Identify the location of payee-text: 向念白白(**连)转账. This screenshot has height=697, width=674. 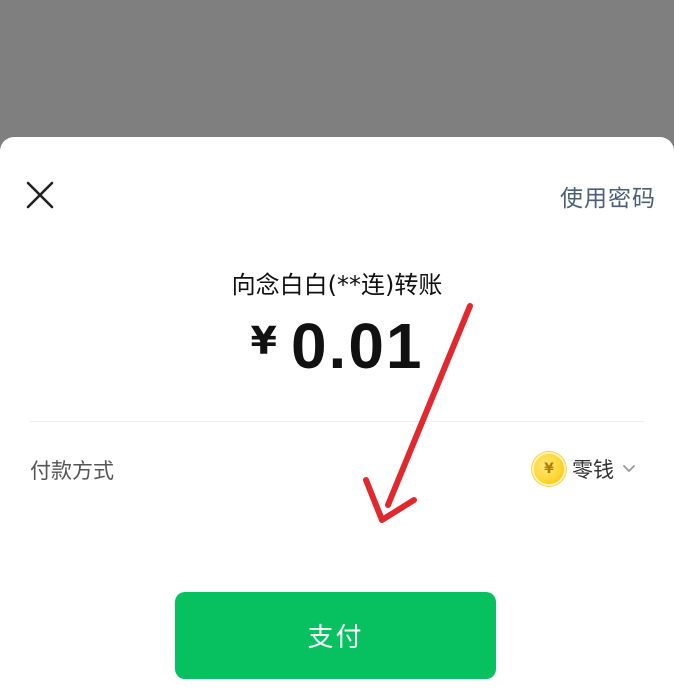
(337, 285).